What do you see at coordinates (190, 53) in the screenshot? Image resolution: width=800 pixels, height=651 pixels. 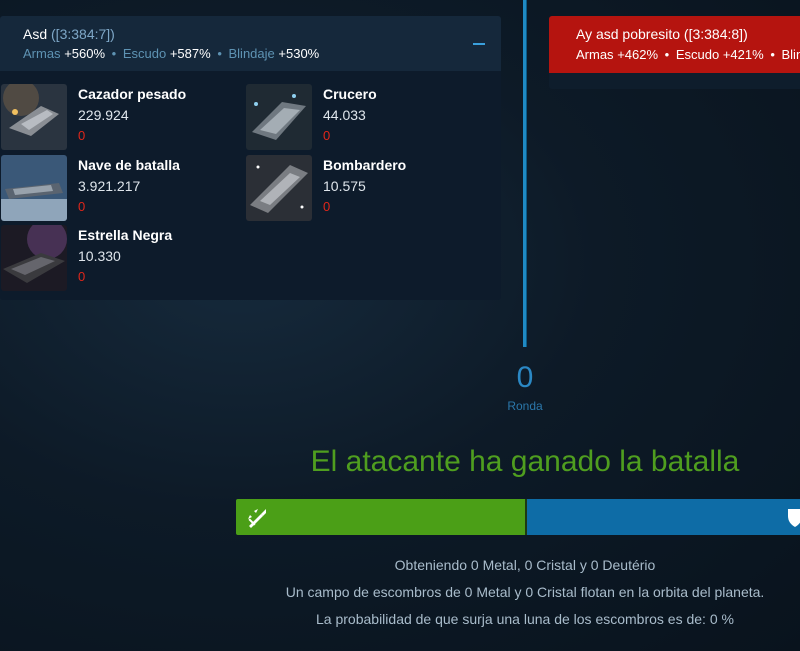 I see `stat-value-shield: +587%` at bounding box center [190, 53].